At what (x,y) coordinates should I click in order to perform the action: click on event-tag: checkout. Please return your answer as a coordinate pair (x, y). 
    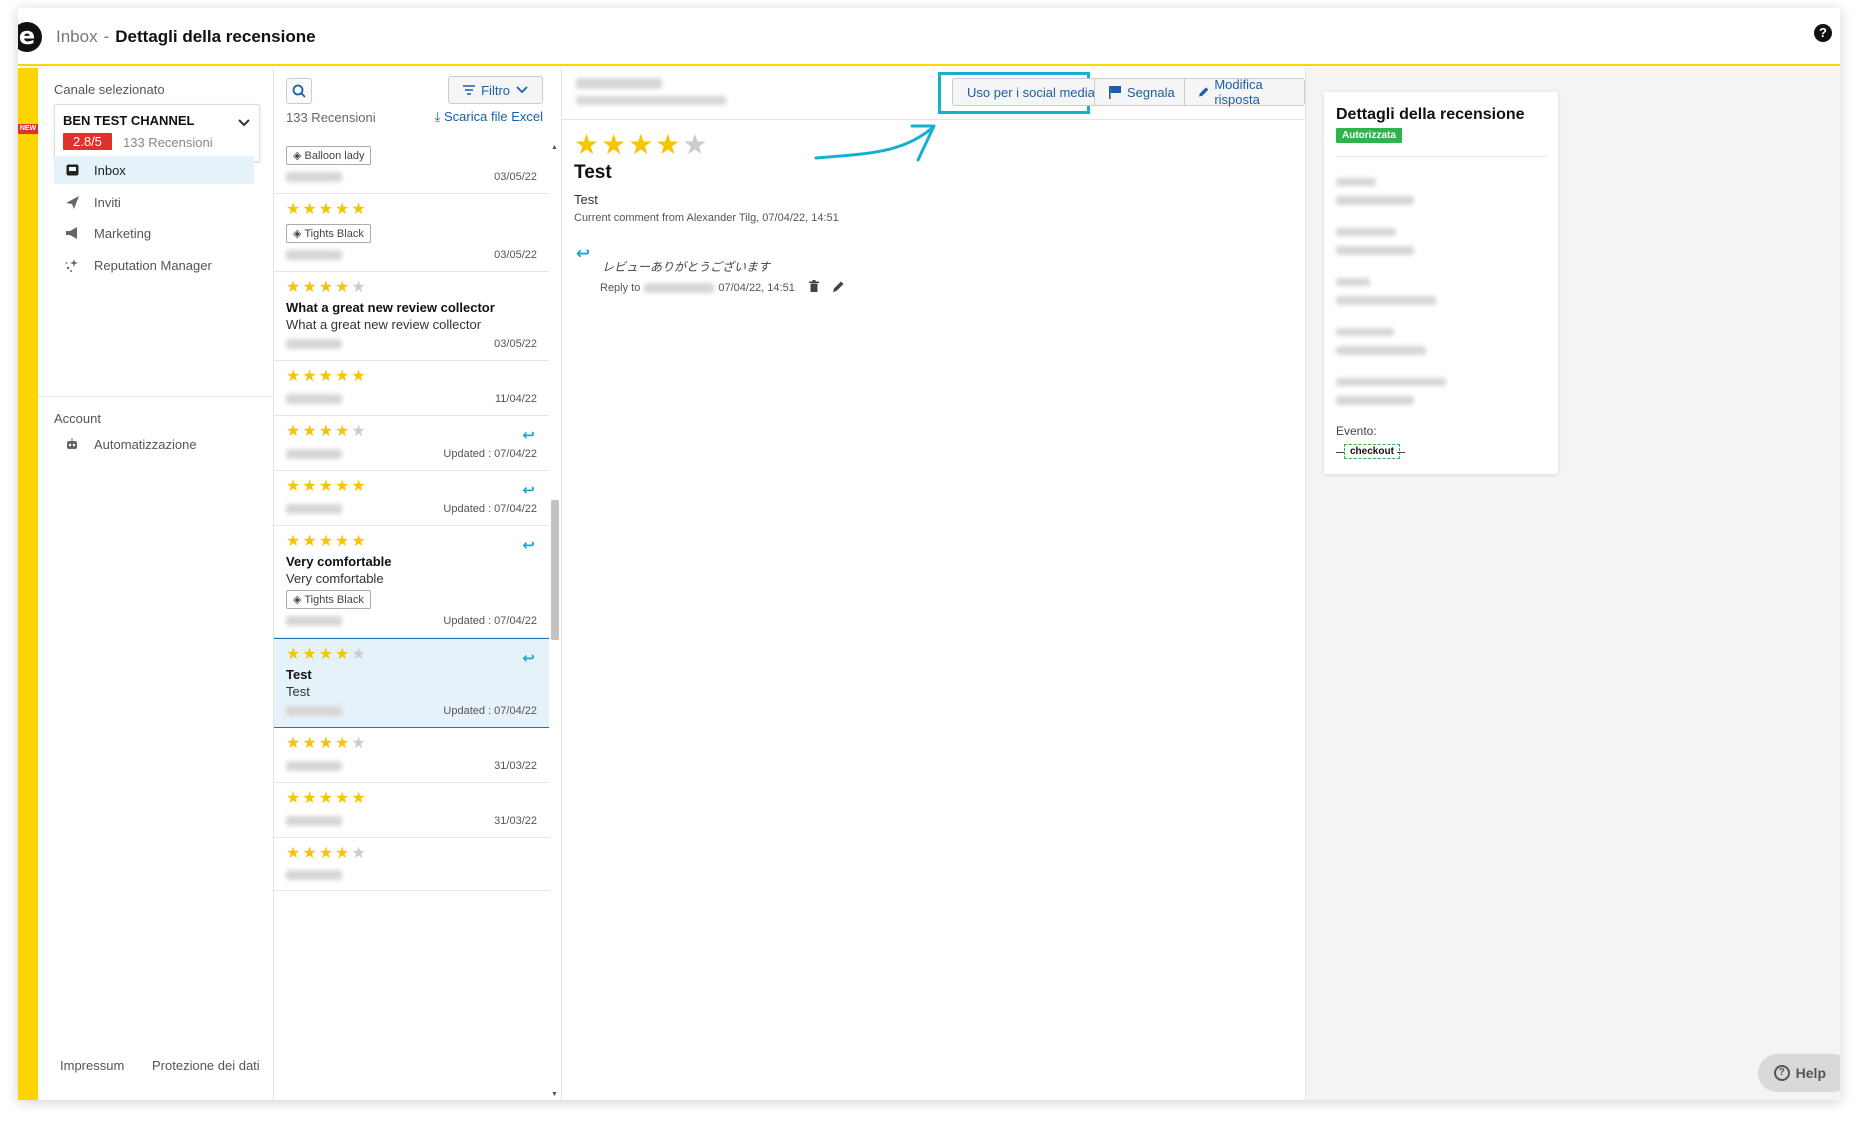
    Looking at the image, I should click on (1372, 451).